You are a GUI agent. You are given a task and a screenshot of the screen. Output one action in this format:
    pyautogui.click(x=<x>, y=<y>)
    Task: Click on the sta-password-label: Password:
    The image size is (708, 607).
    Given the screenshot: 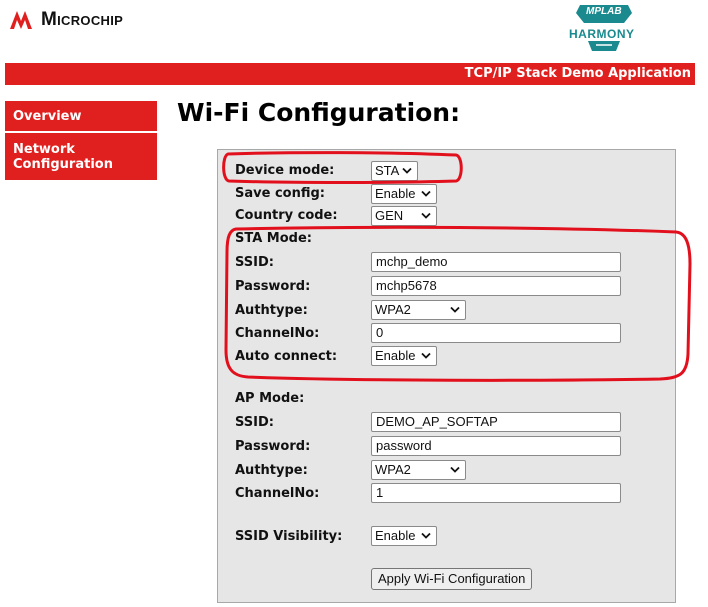 What is the action you would take?
    pyautogui.click(x=273, y=286)
    